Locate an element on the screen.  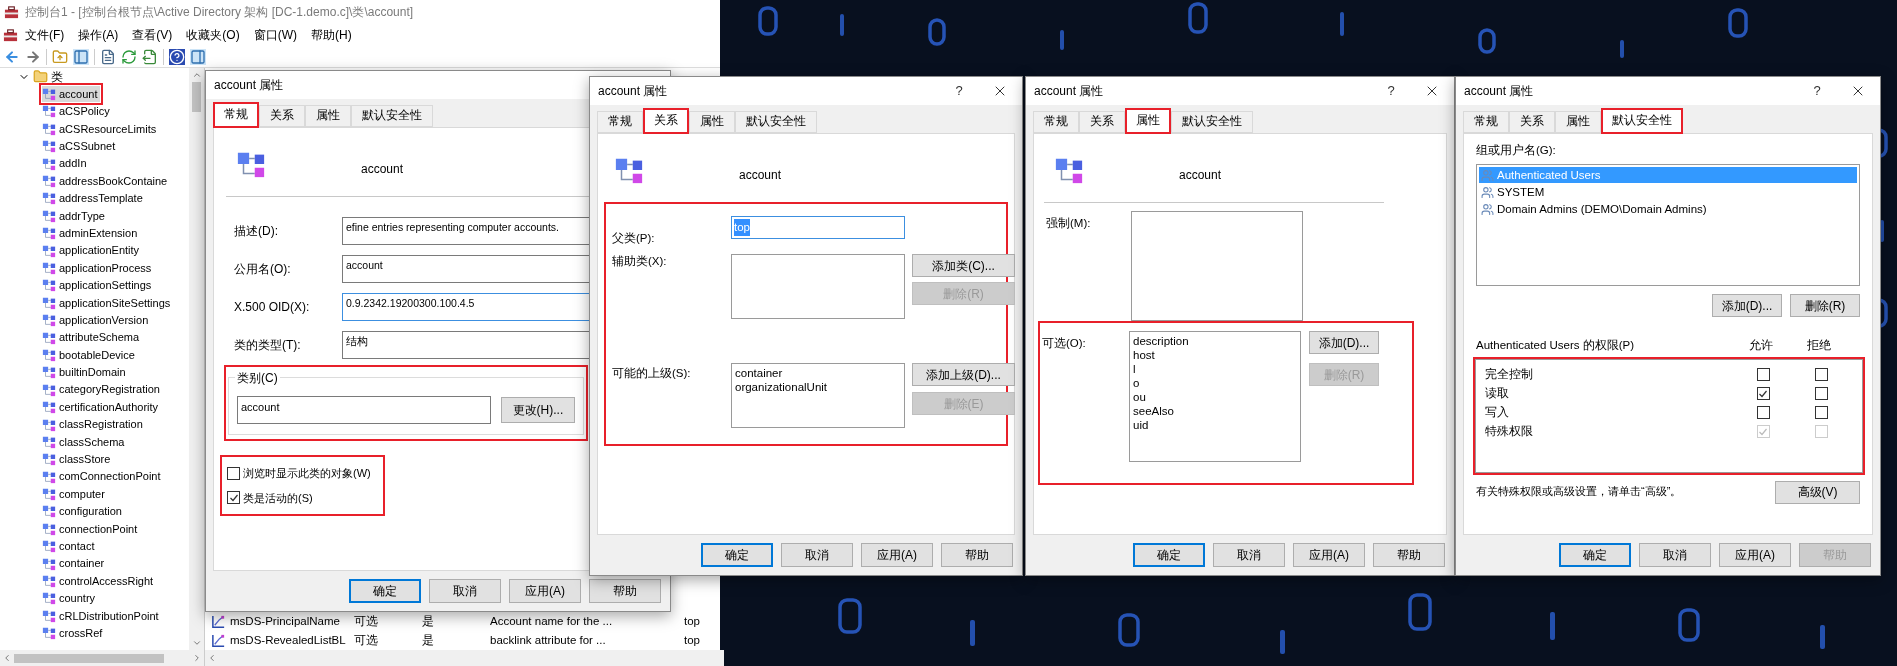
tree-item: connectionPoint is located at coordinates (91, 528).